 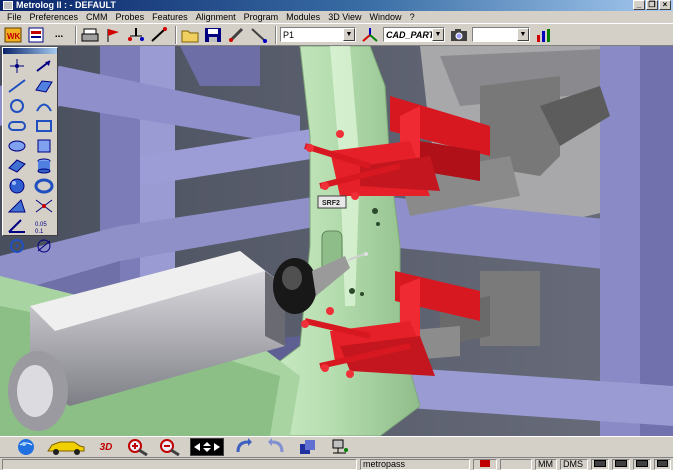 What do you see at coordinates (66, 447) in the screenshot?
I see `car-model-icon` at bounding box center [66, 447].